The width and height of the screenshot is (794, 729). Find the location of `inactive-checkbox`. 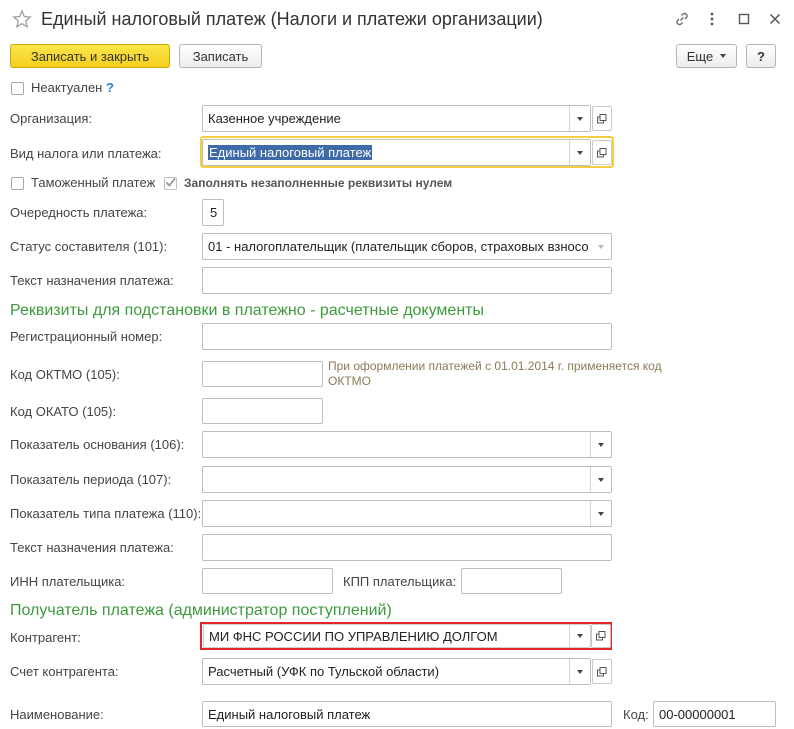

inactive-checkbox is located at coordinates (17, 88).